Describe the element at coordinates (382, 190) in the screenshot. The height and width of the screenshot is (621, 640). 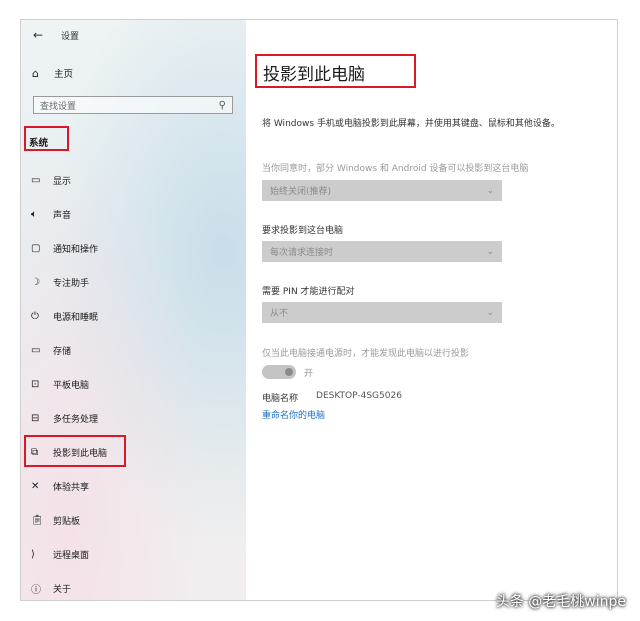
I see `setting1-dropdown: 始终关闭(推荐) ⌄` at that location.